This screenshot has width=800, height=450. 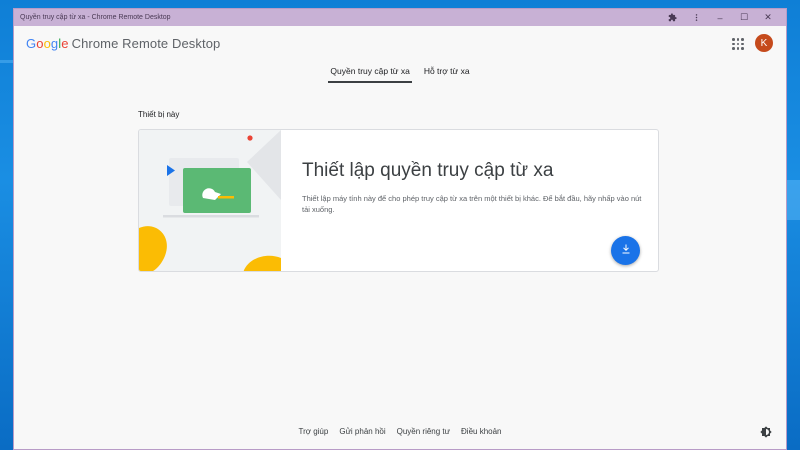 I want to click on tab-remote-access: Quyền truy cập từ xa, so click(x=370, y=71).